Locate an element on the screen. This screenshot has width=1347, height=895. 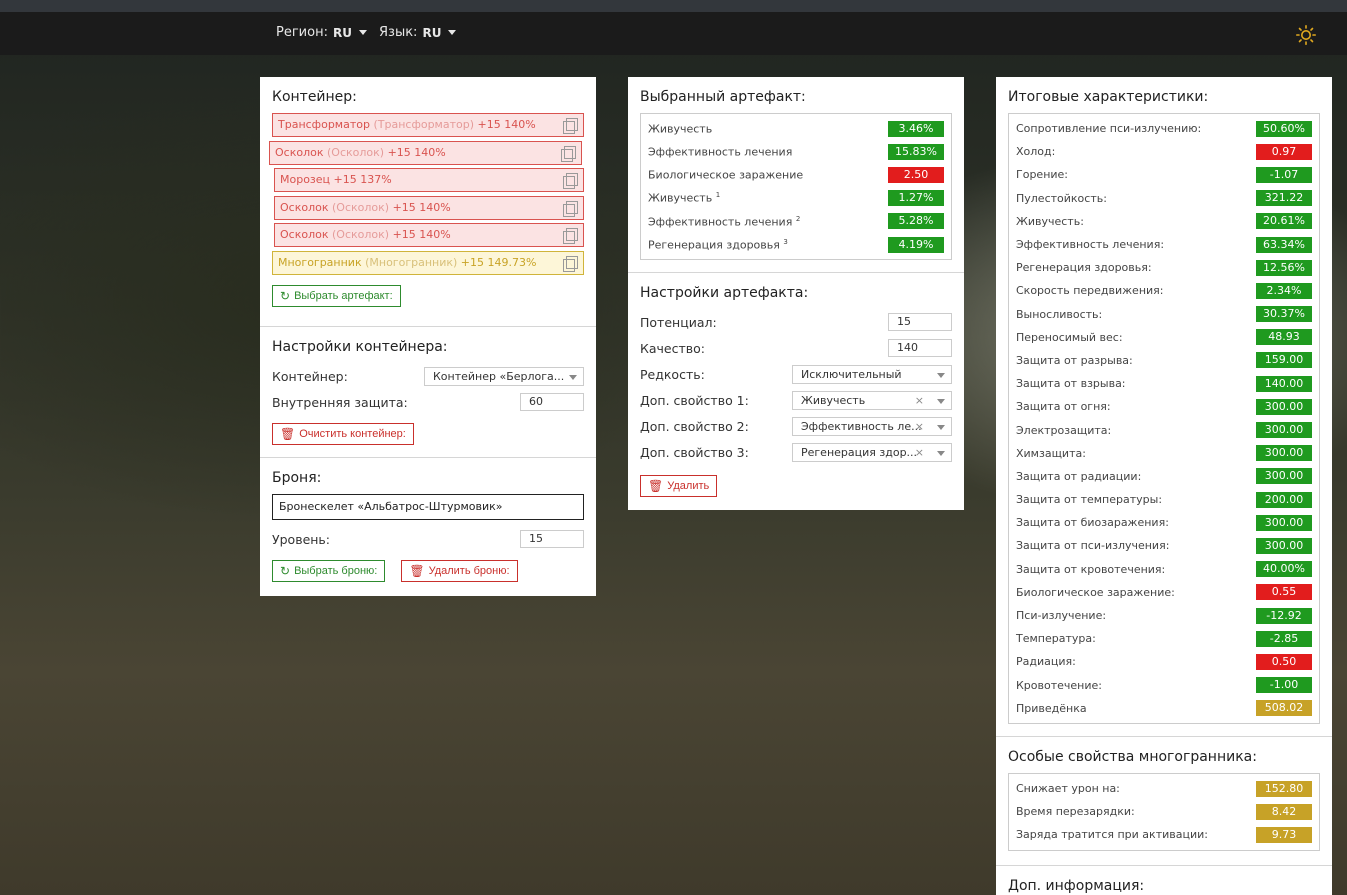
potential-label: Потенциал: is located at coordinates (678, 322).